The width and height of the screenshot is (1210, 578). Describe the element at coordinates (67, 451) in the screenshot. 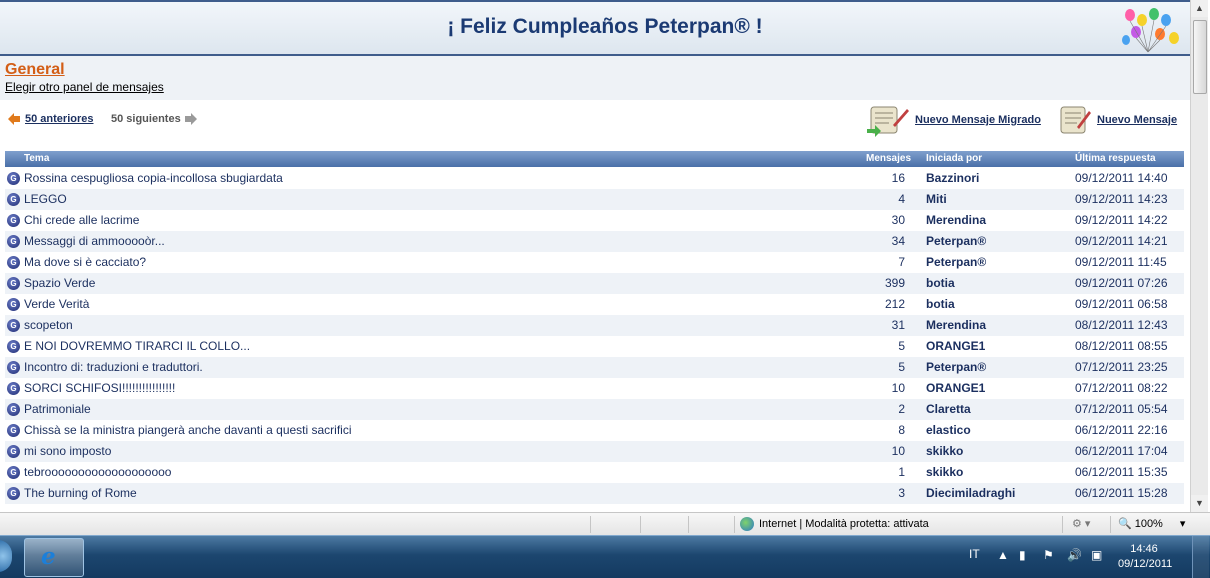

I see `topic-link: mi sono imposto` at that location.